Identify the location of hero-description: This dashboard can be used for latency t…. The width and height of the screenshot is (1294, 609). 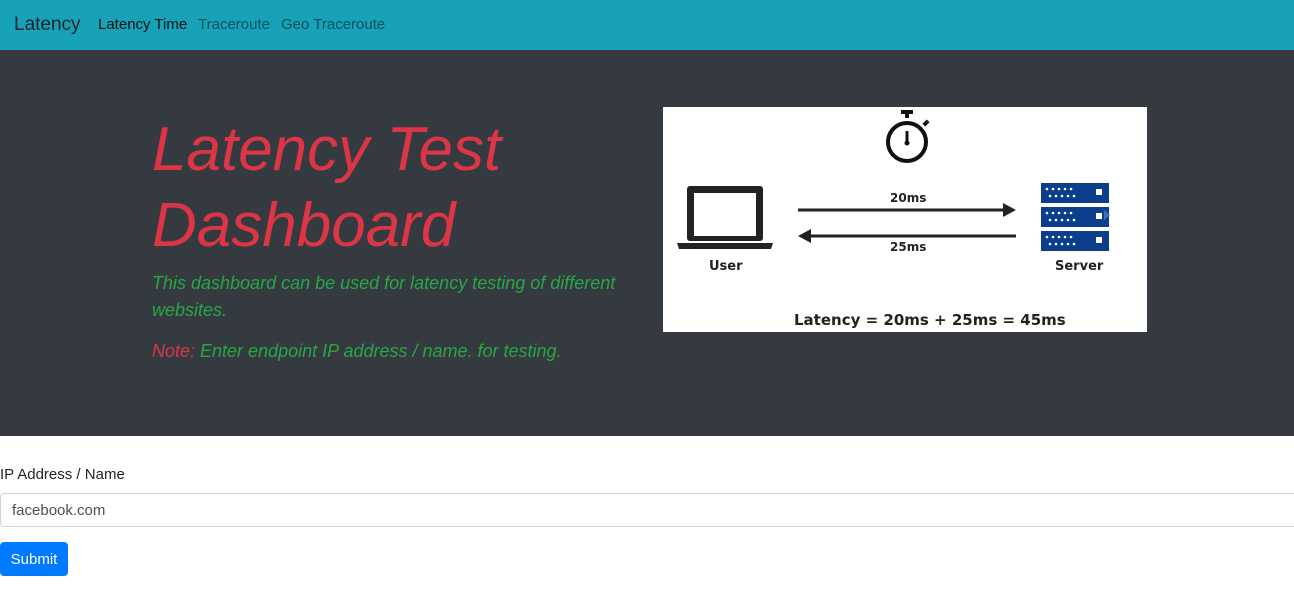
(384, 296).